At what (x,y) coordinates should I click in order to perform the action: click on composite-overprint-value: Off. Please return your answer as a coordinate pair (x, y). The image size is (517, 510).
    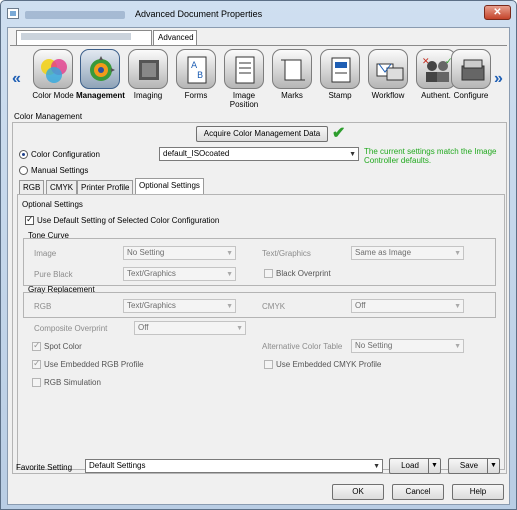
    Looking at the image, I should click on (143, 327).